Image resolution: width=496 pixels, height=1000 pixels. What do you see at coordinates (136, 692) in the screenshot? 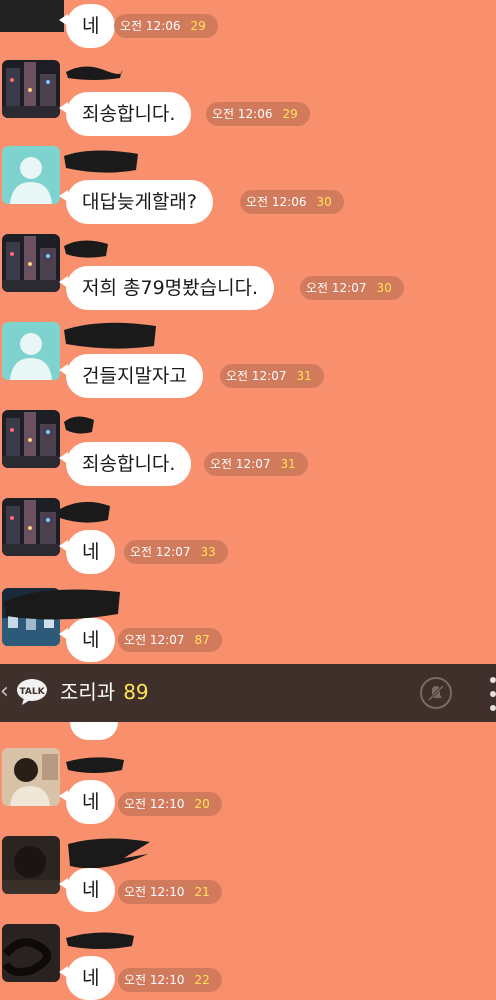
I see `member-count: 89` at bounding box center [136, 692].